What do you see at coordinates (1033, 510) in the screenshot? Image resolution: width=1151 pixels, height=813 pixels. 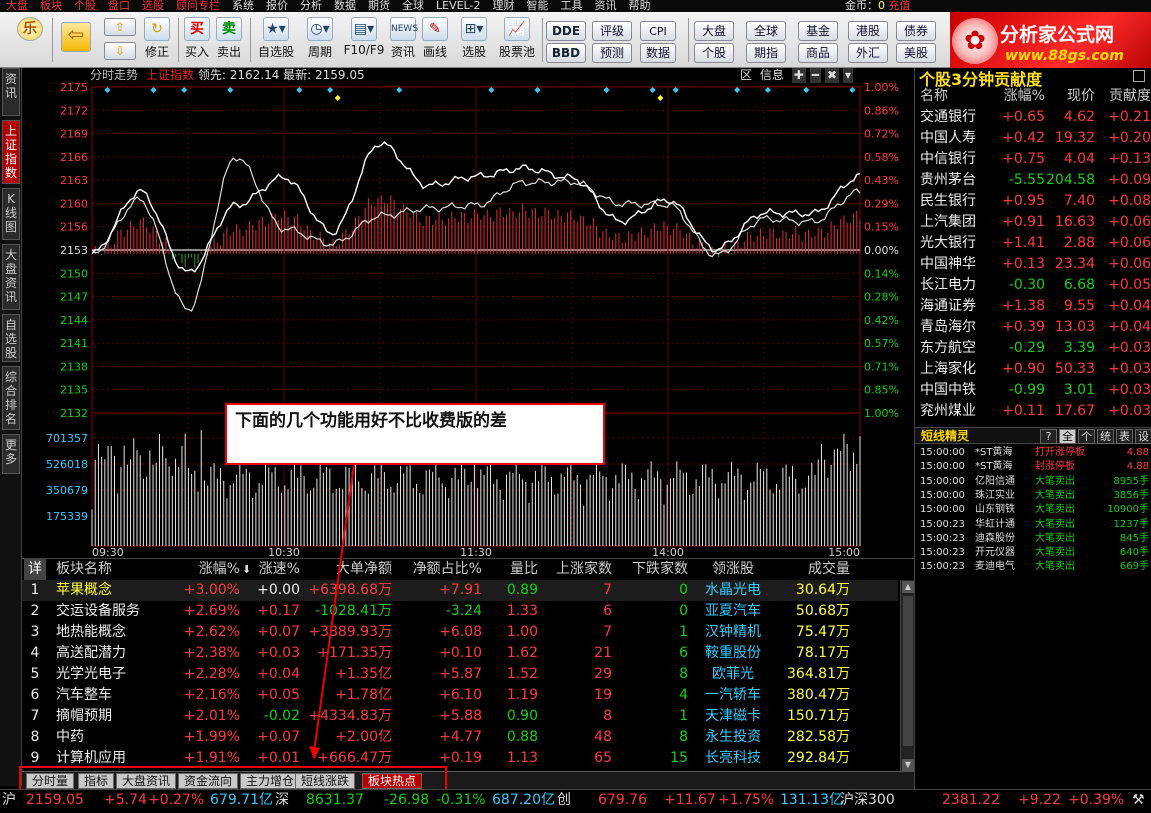 I see `short-signal-row: 15:00:00 山东钢铁 大笔卖出 10900手` at bounding box center [1033, 510].